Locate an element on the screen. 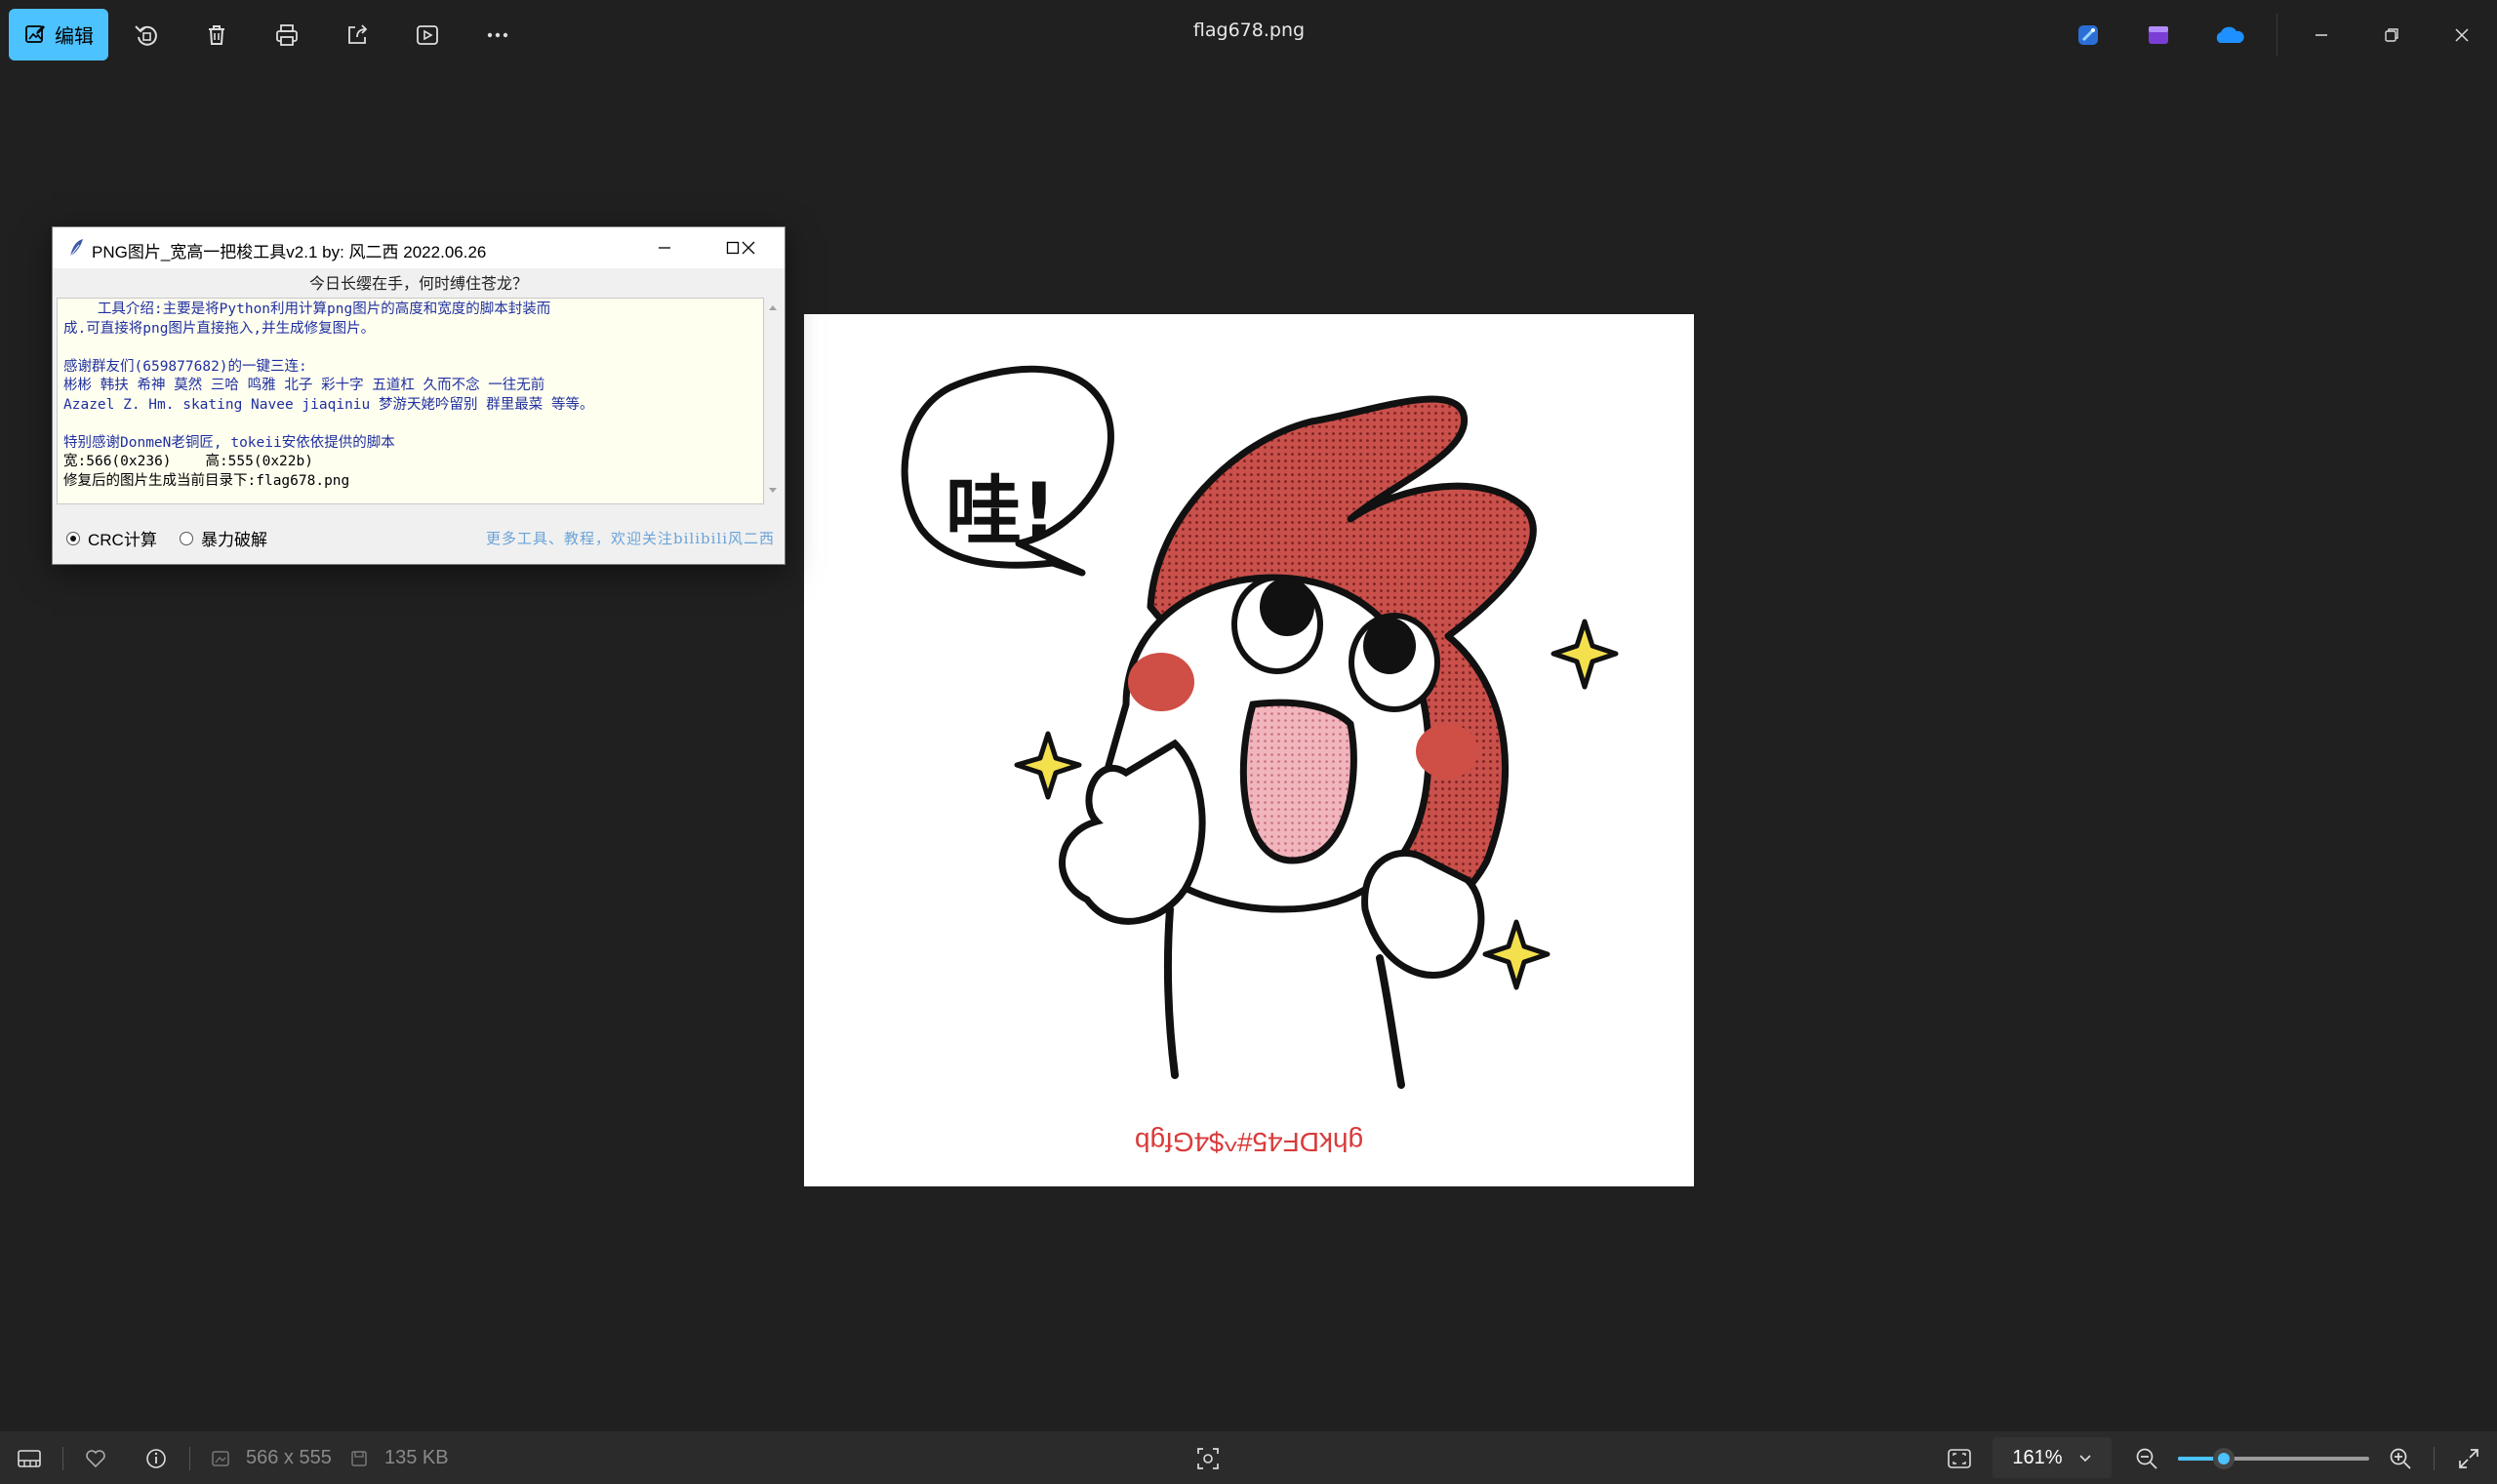  tool-titlebar: PNG图片_宽高一把梭工具v2.1 by: 风二西 2022.06.26 is located at coordinates (419, 247).